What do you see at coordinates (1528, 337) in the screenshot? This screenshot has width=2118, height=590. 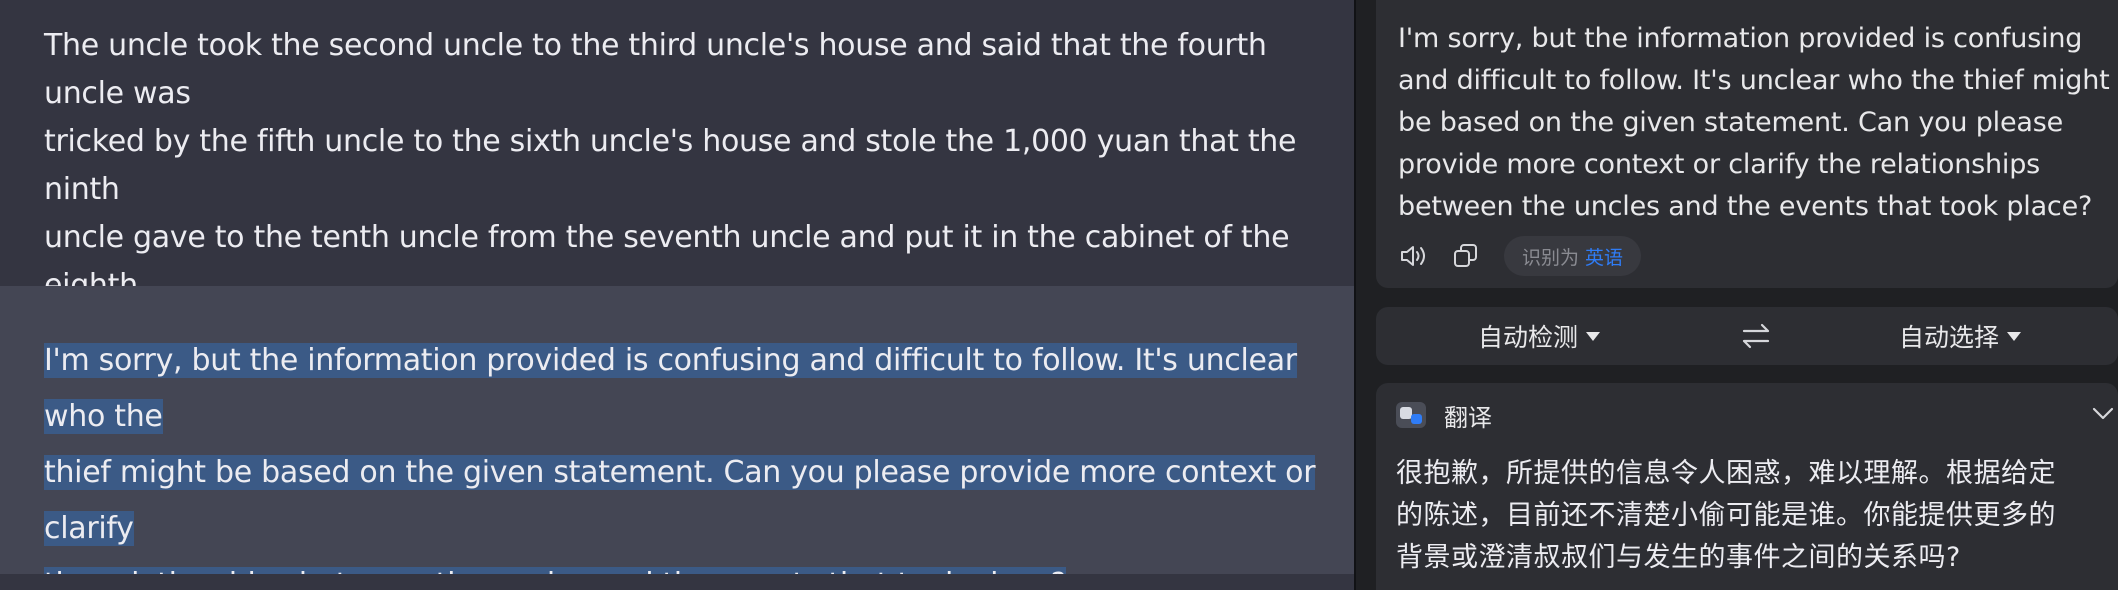 I see `source-language-label: 自动检测` at bounding box center [1528, 337].